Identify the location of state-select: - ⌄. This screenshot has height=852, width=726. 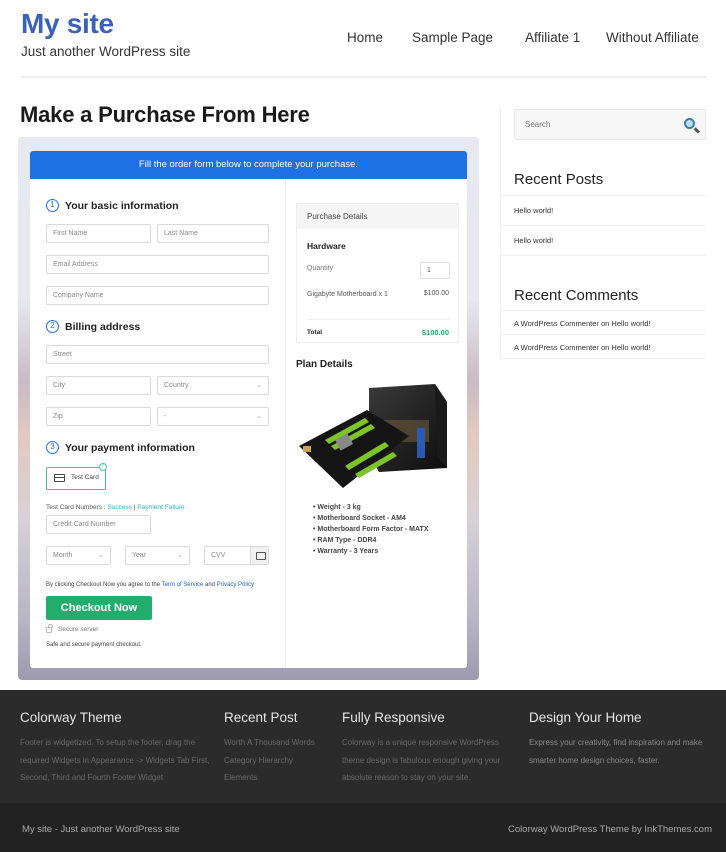
(213, 416).